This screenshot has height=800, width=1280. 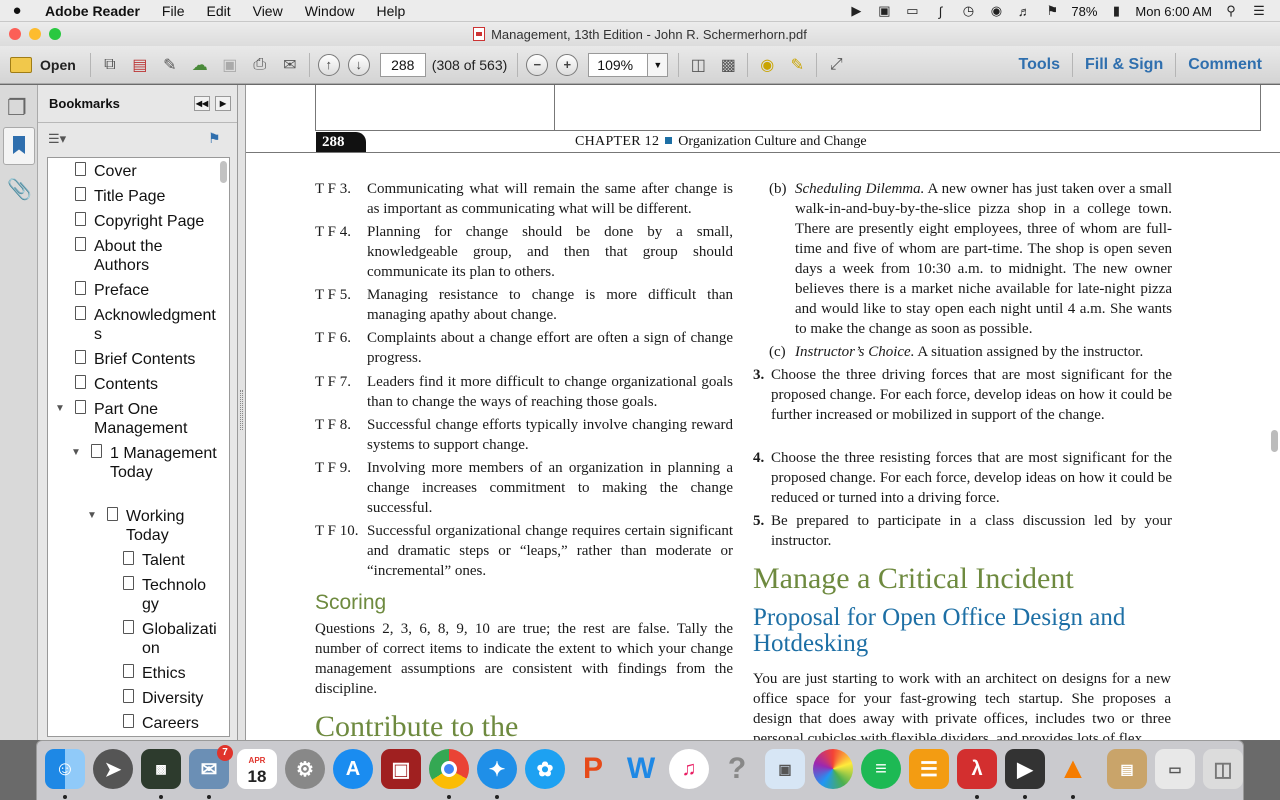 I want to click on attachments-paperclip-icon: 📎, so click(x=19, y=190).